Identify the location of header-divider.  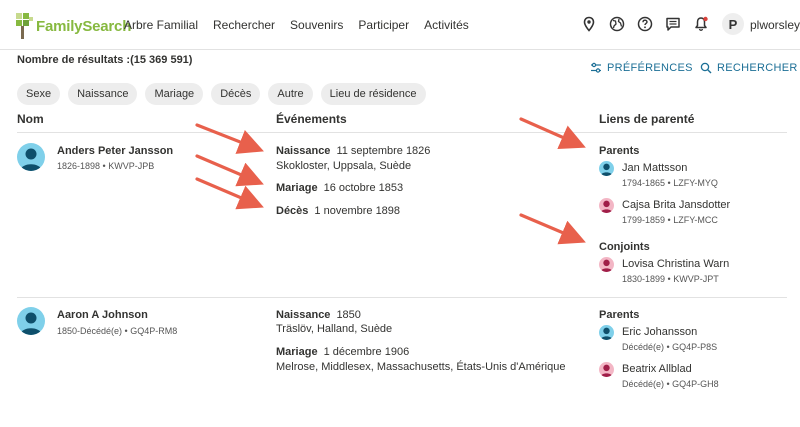
(402, 132).